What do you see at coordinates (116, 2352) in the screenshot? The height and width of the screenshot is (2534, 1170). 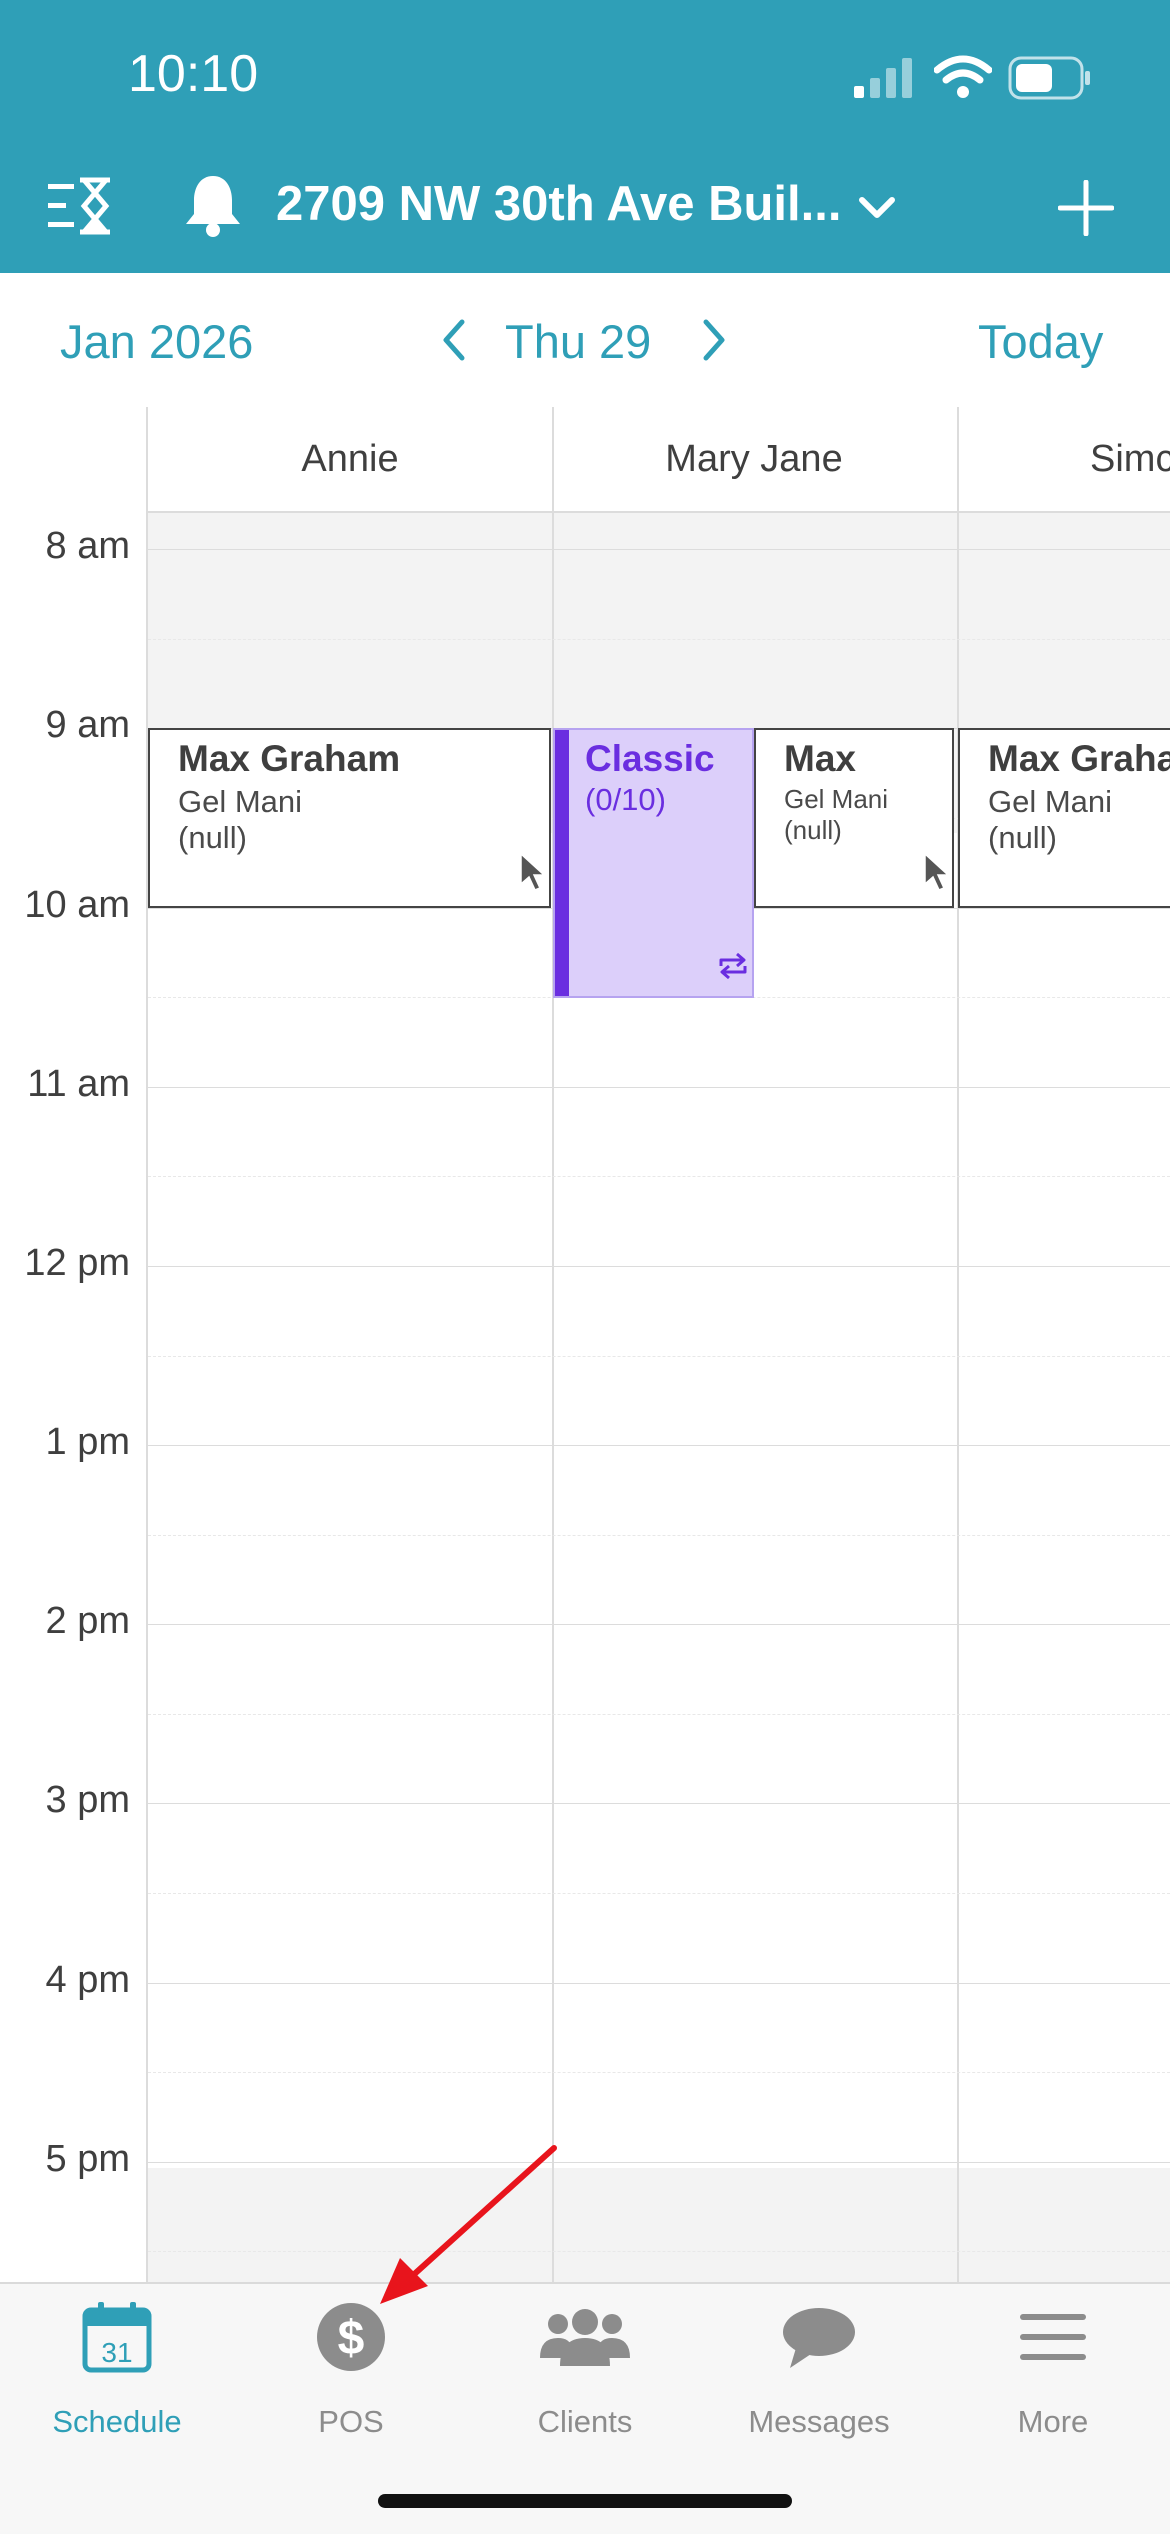 I see `calendar-day-number: 31` at bounding box center [116, 2352].